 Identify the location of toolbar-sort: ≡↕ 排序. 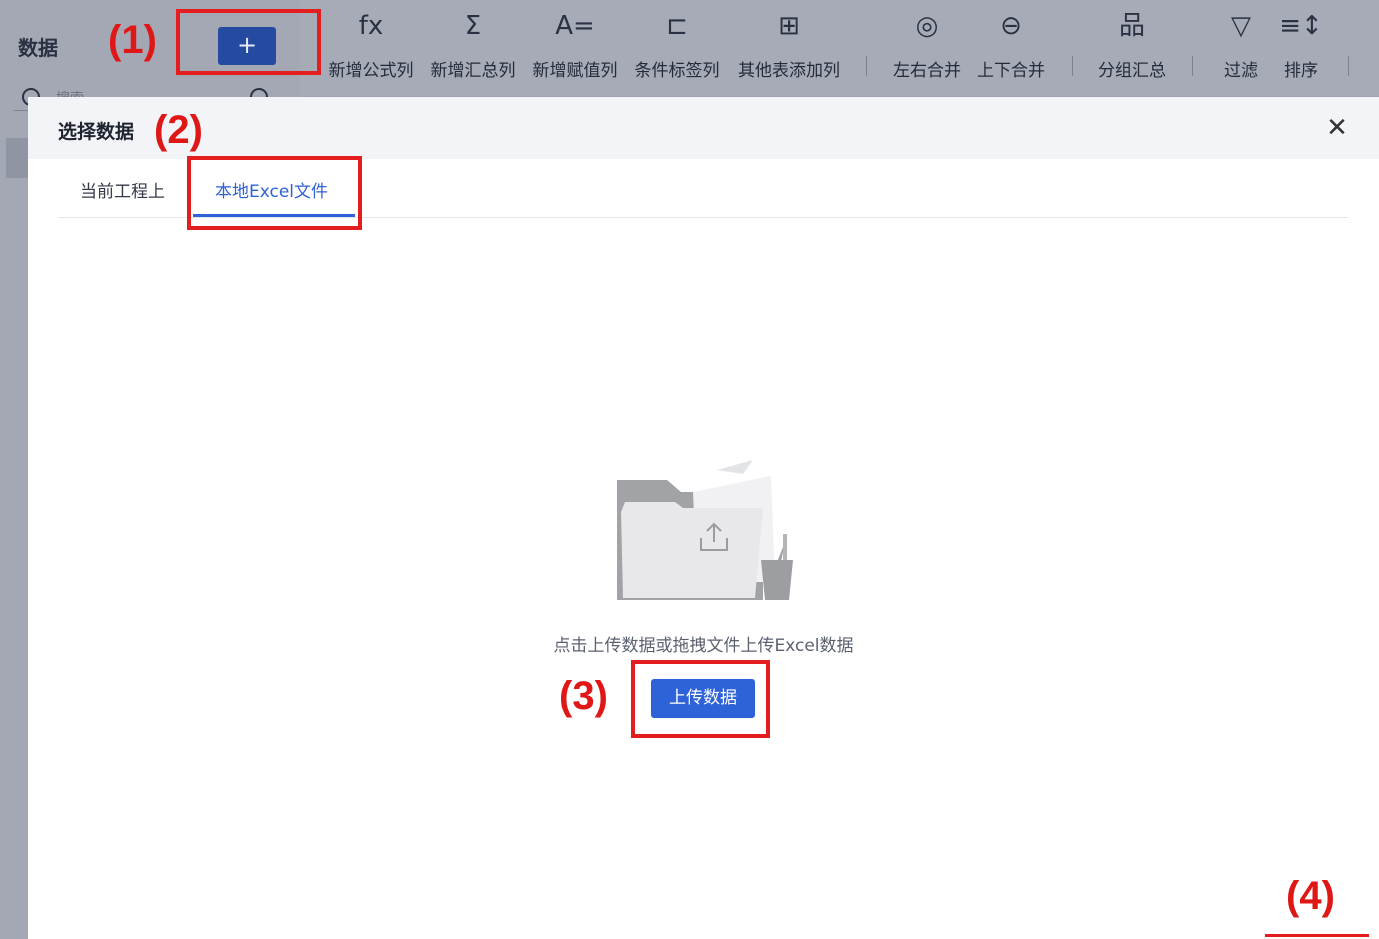
(1301, 48).